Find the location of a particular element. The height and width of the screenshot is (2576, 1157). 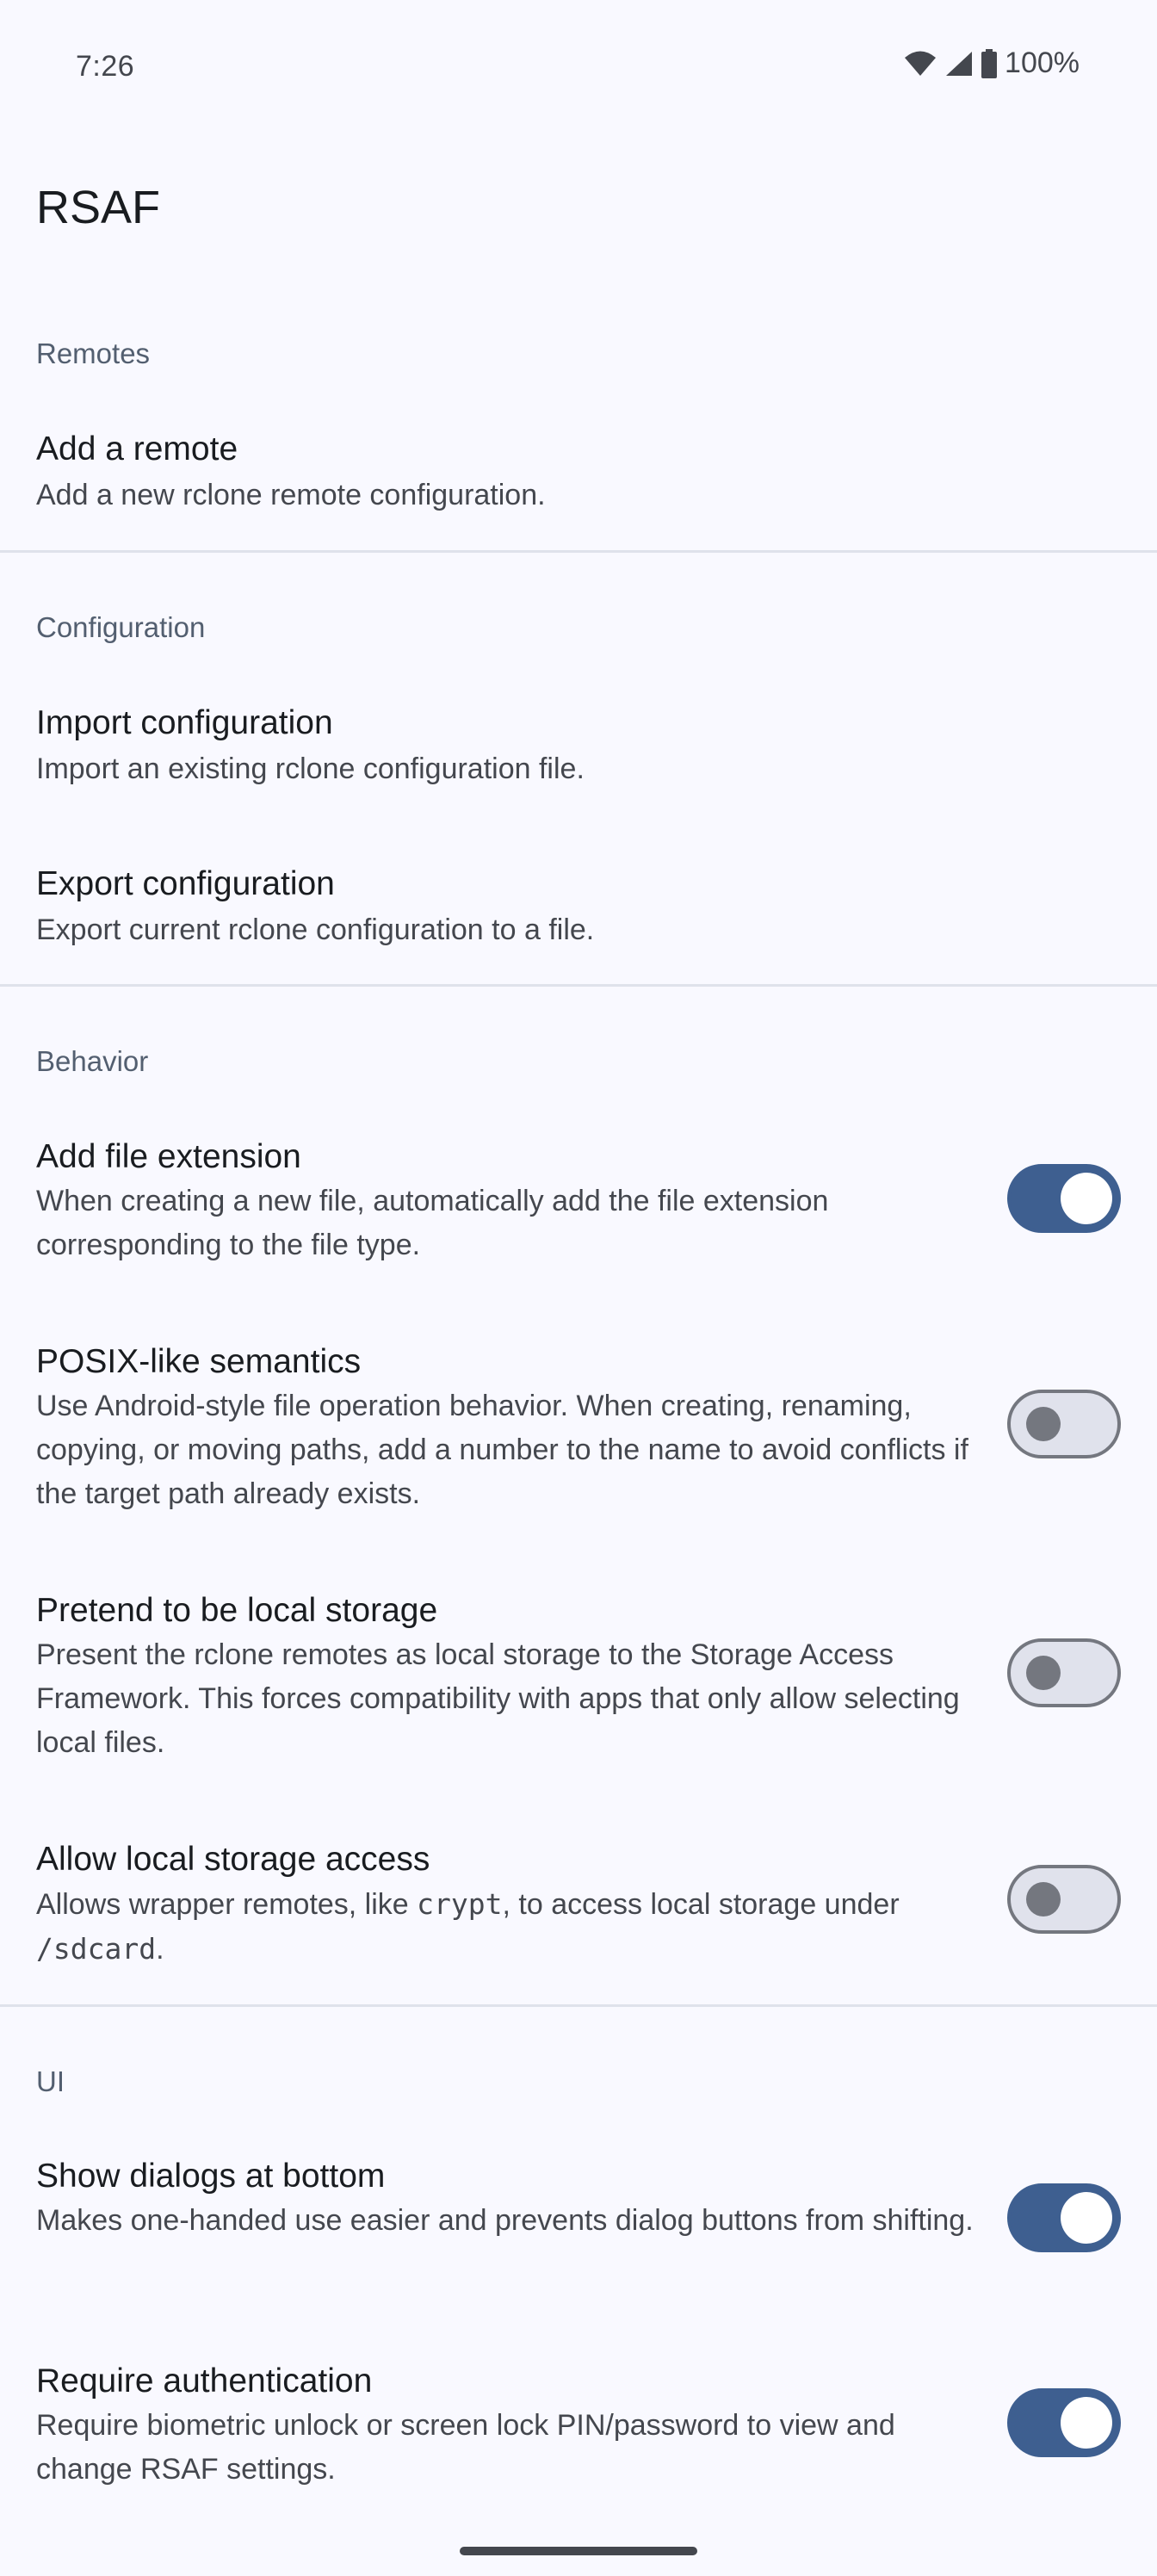

pref-title: Pretend to be local storage is located at coordinates (237, 1611).